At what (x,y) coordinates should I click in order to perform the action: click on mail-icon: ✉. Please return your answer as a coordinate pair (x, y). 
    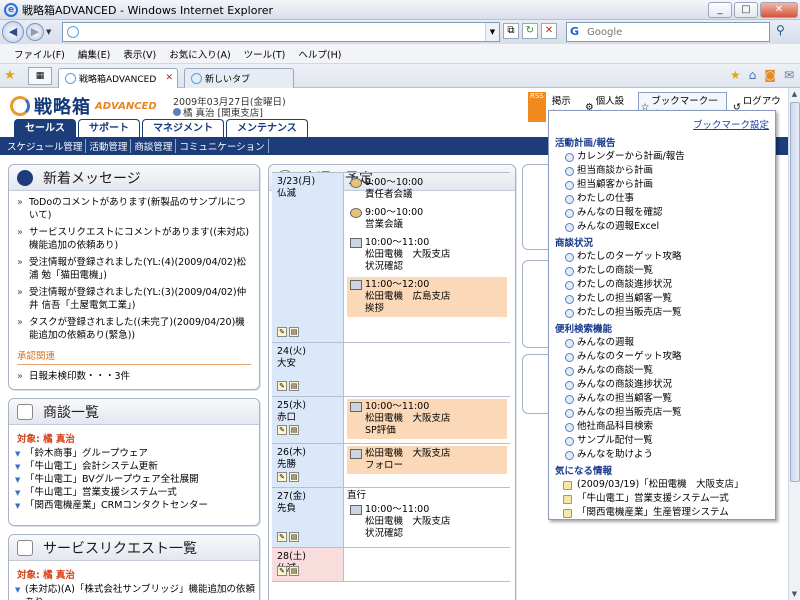
    Looking at the image, I should click on (789, 75).